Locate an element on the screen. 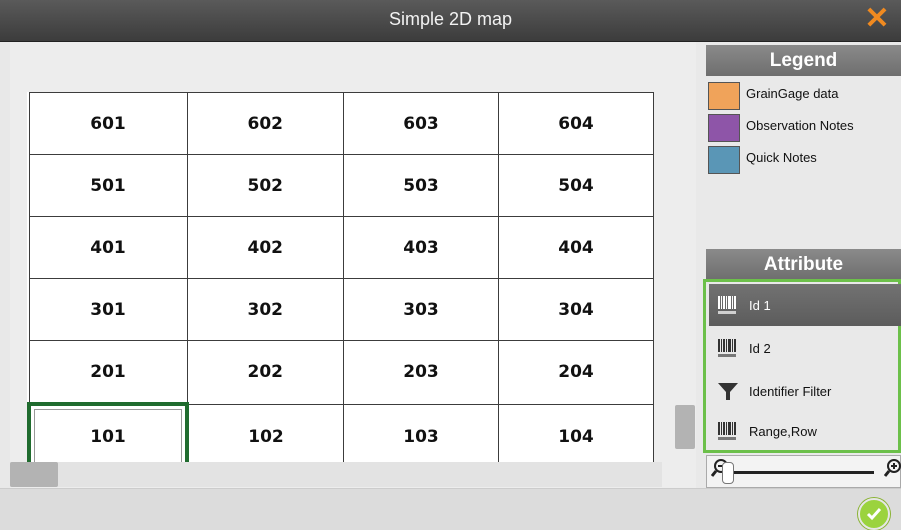 This screenshot has width=901, height=530. check-icon is located at coordinates (874, 514).